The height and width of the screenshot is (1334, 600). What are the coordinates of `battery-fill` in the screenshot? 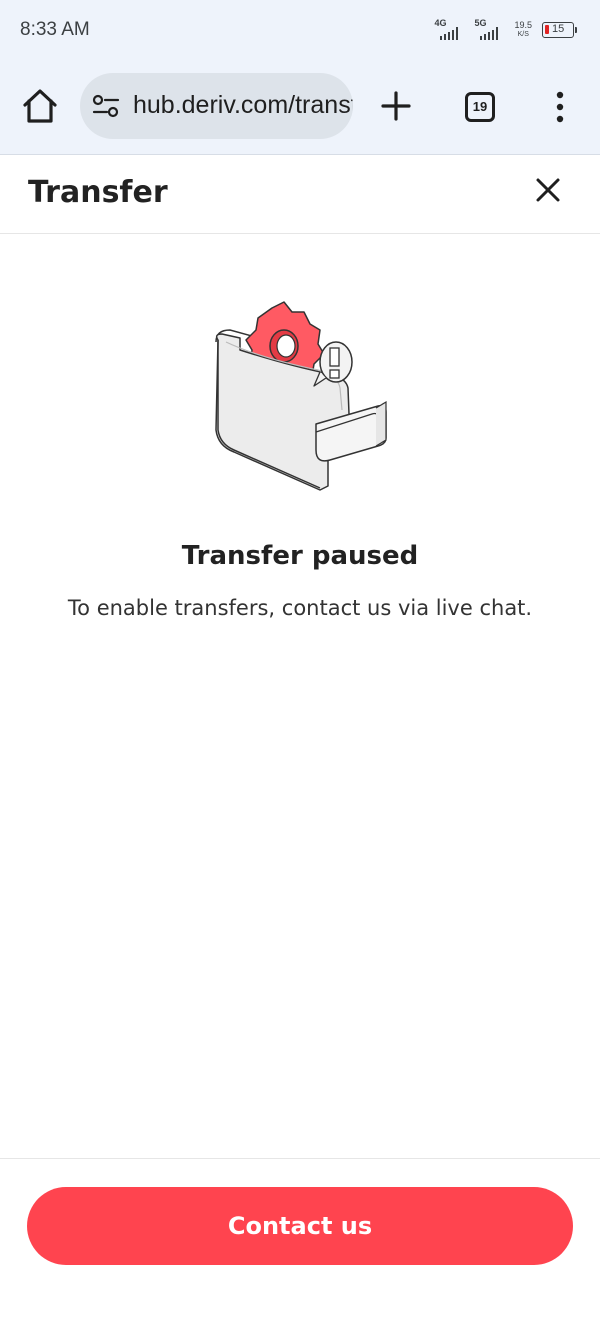 It's located at (547, 29).